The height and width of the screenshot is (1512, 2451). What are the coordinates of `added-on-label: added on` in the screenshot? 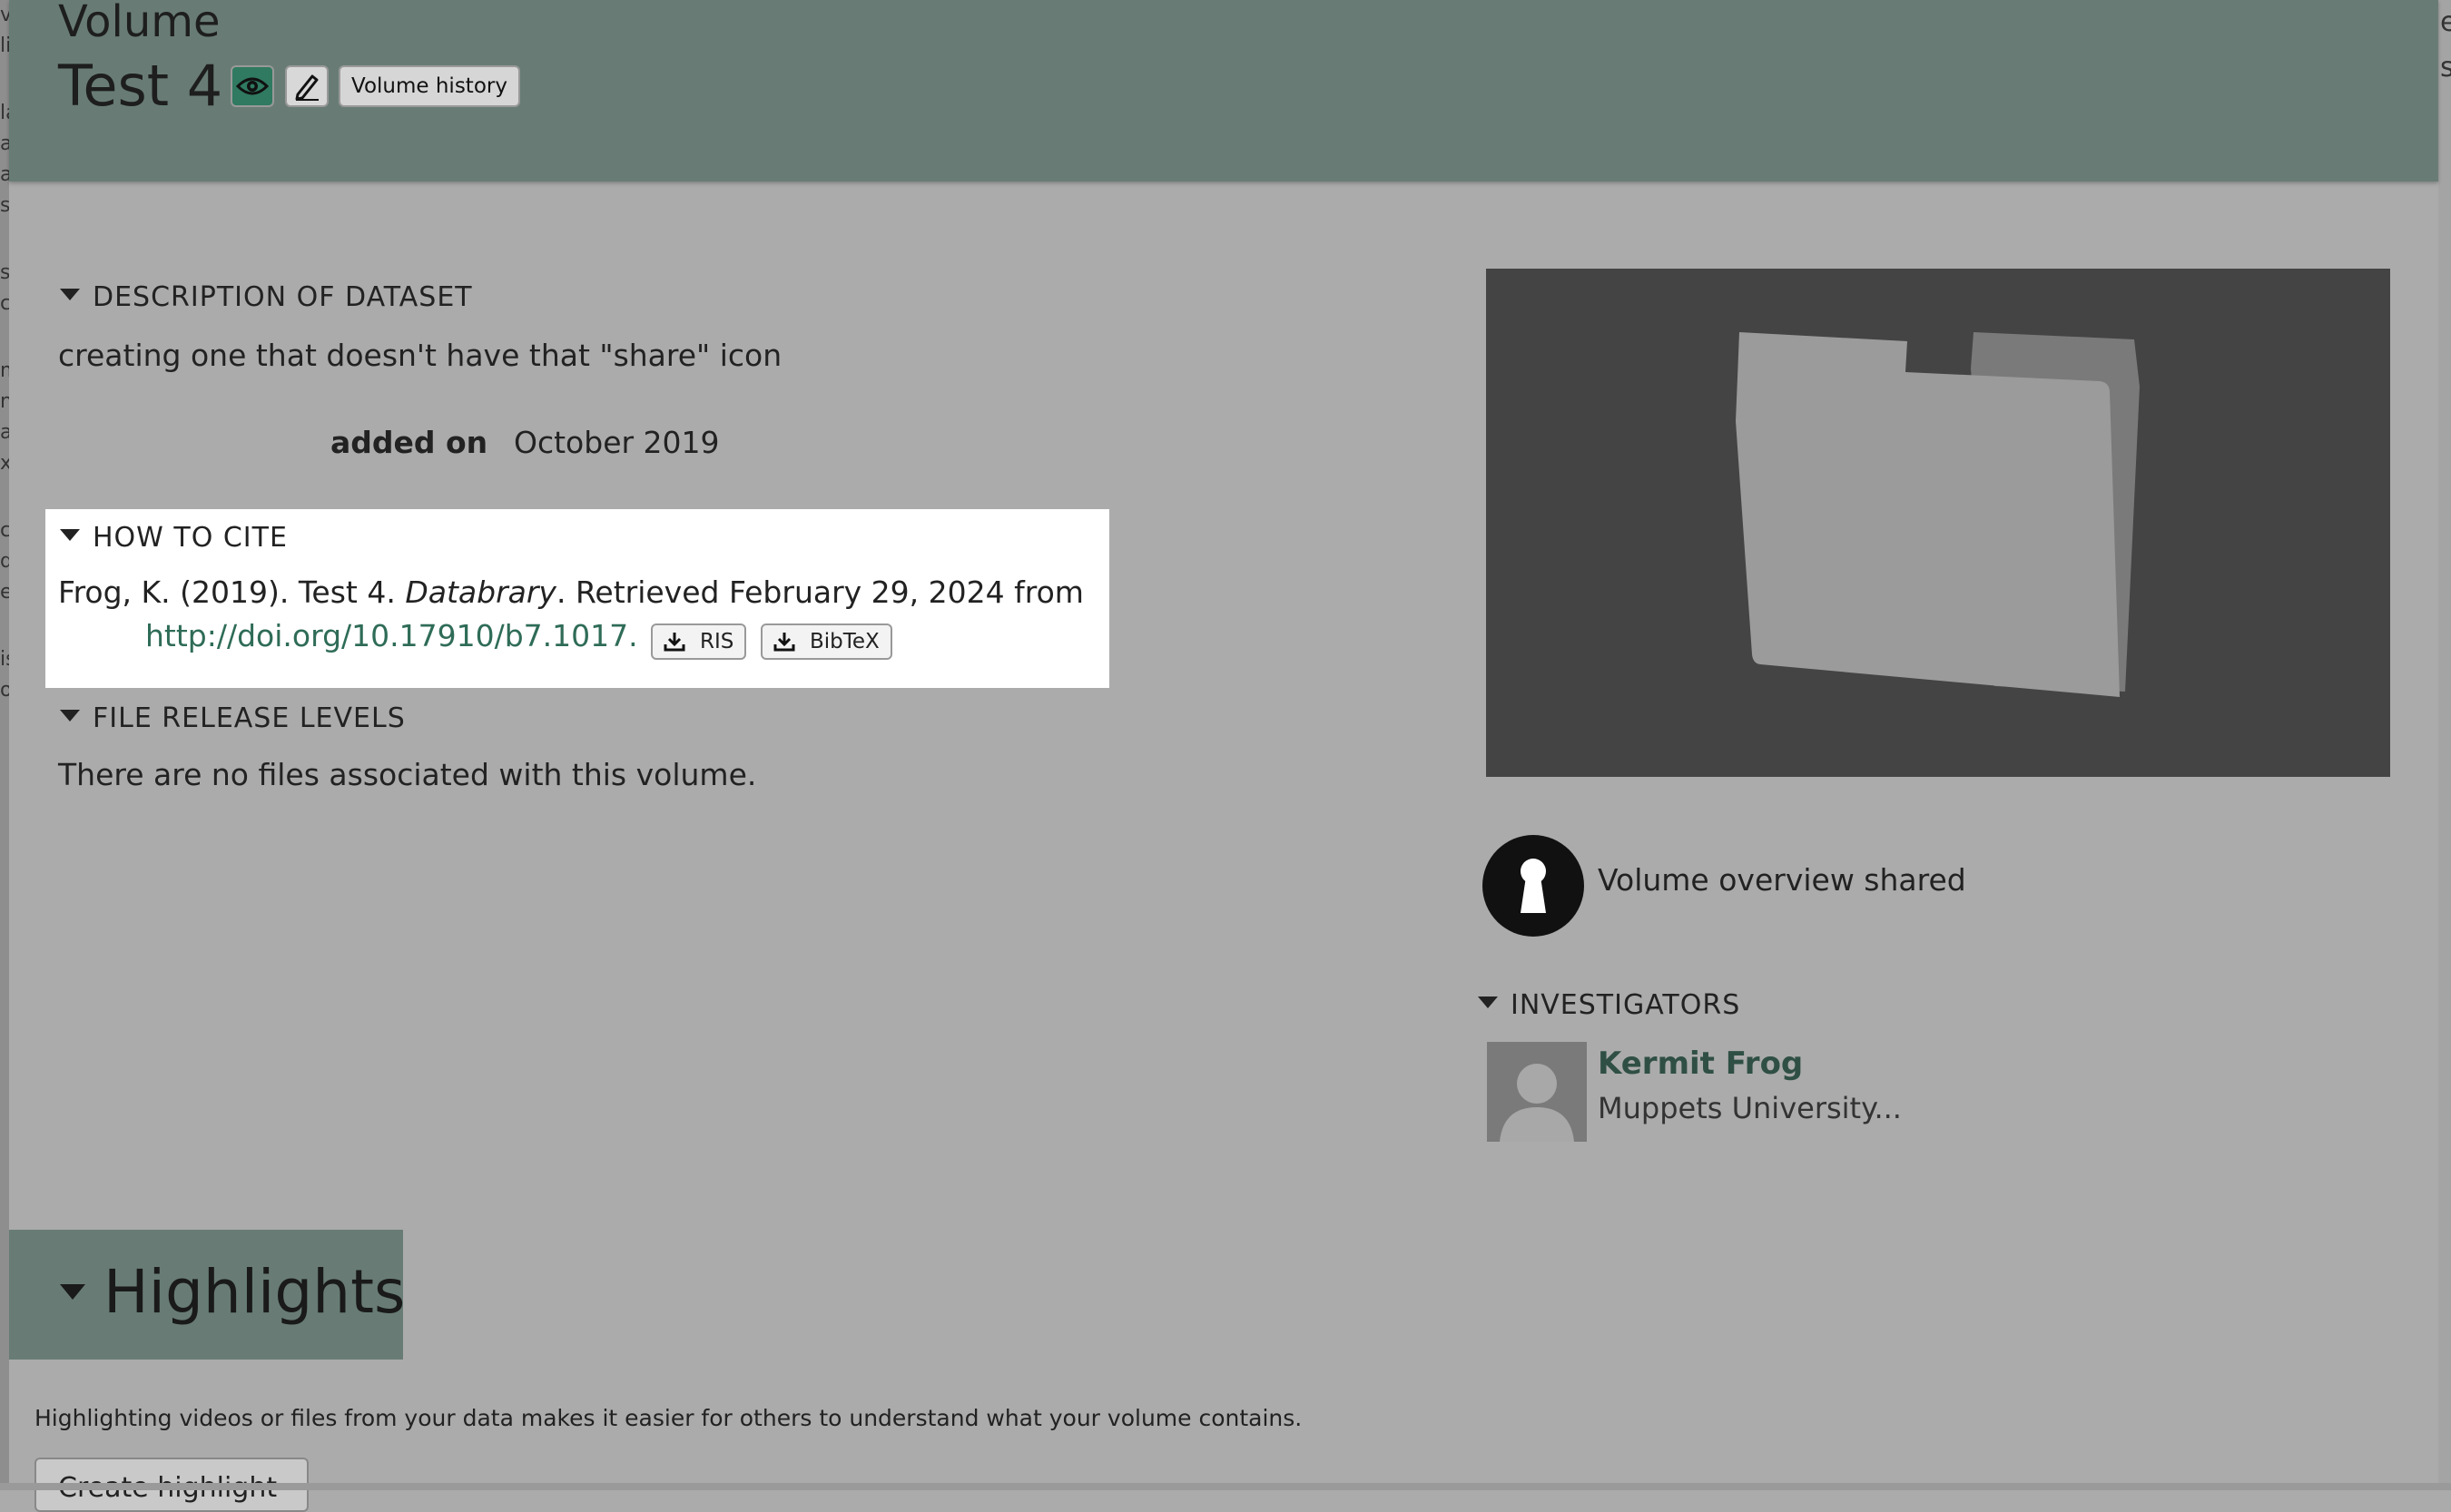 It's located at (409, 442).